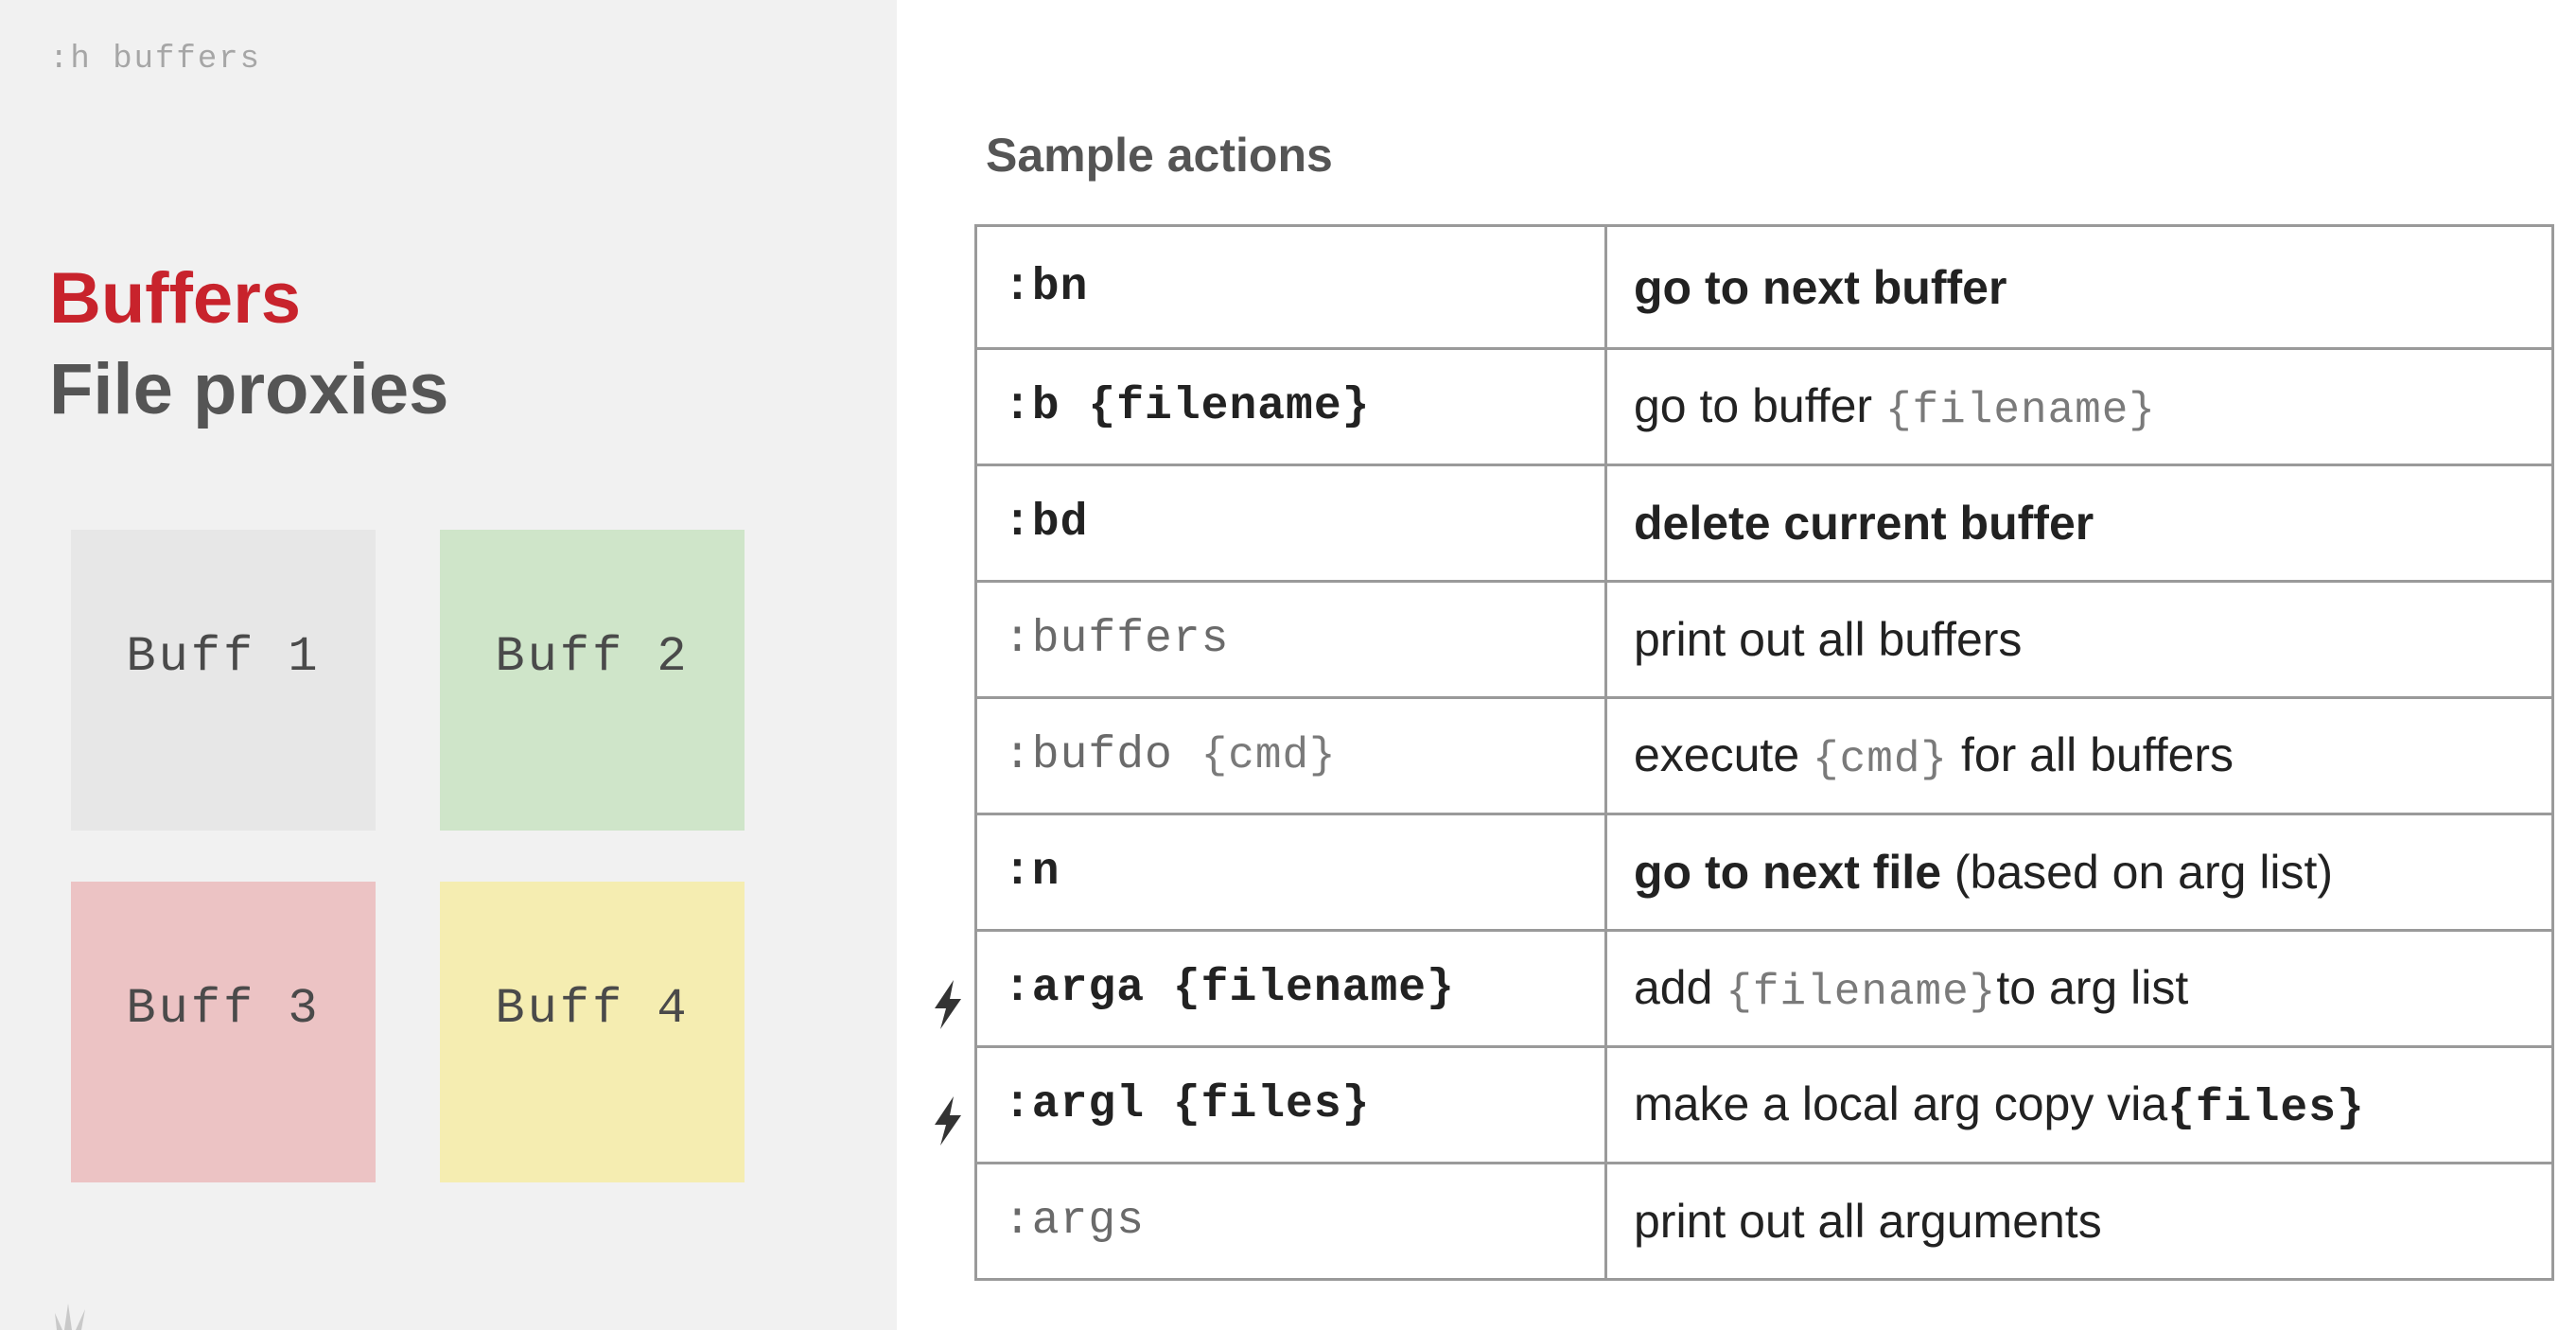 This screenshot has width=2576, height=1330. I want to click on buffer-tile-1: Buff 1, so click(223, 680).